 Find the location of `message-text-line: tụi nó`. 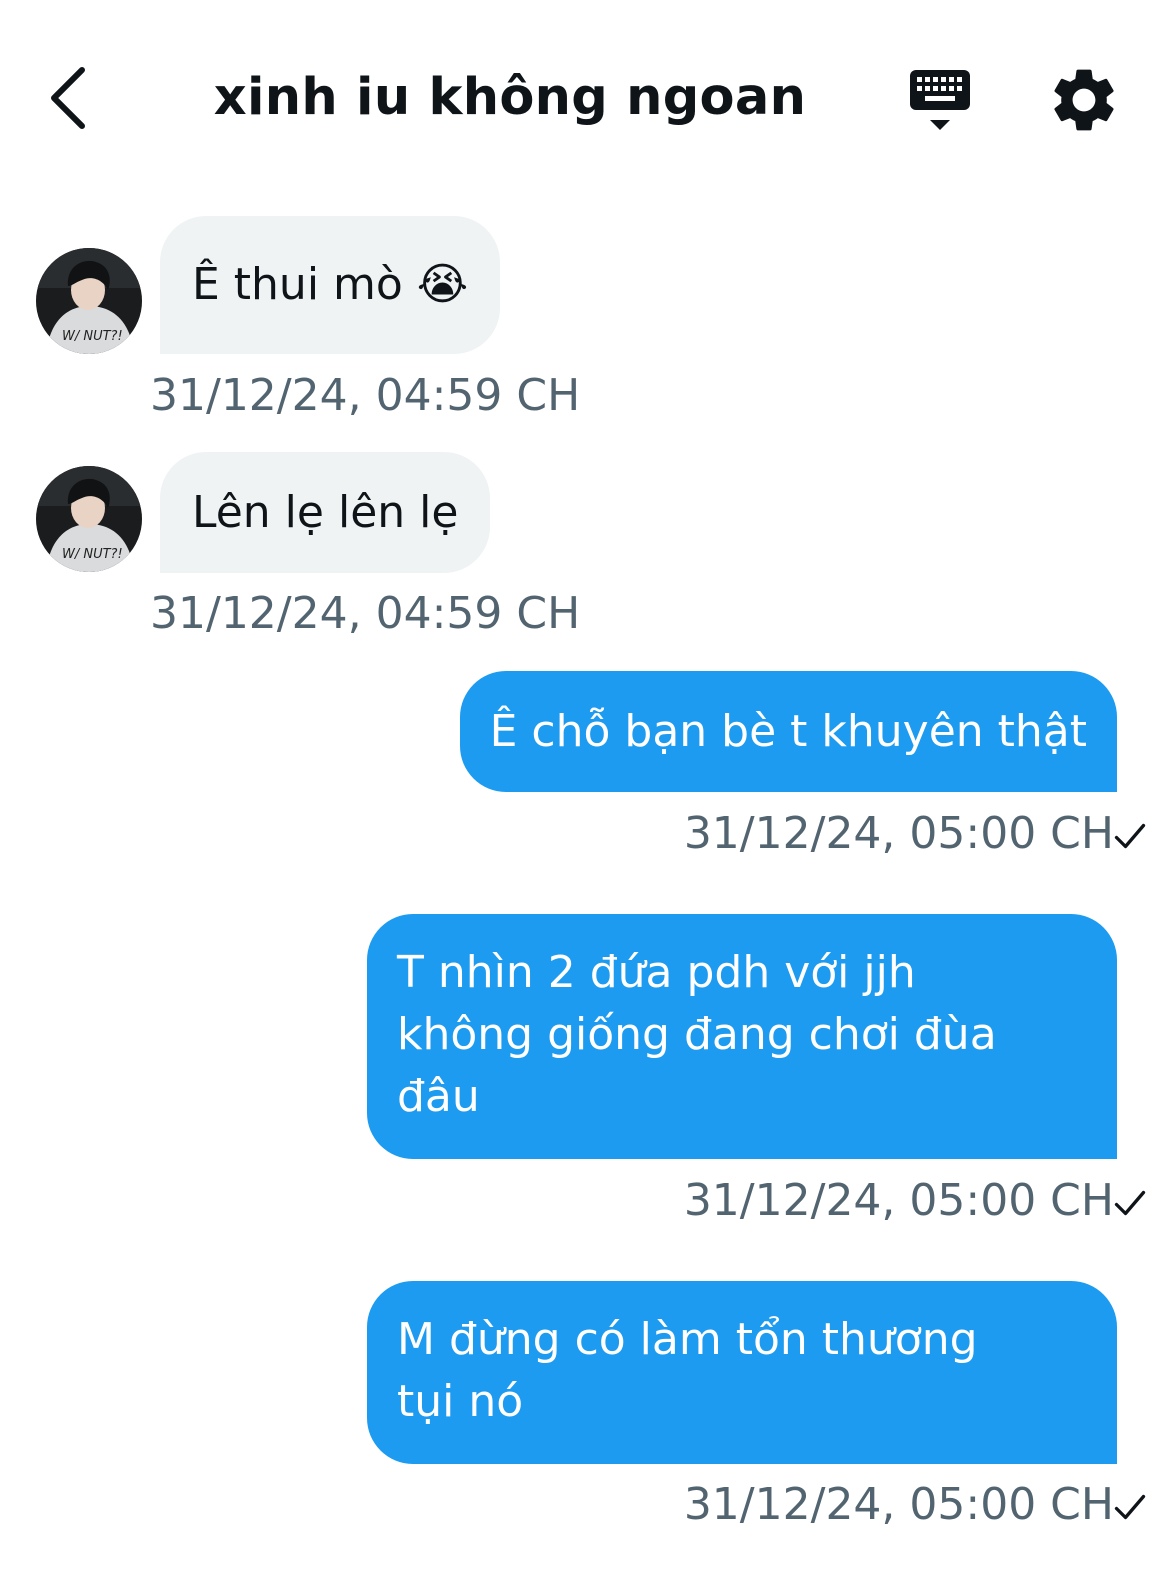

message-text-line: tụi nó is located at coordinates (460, 1401).